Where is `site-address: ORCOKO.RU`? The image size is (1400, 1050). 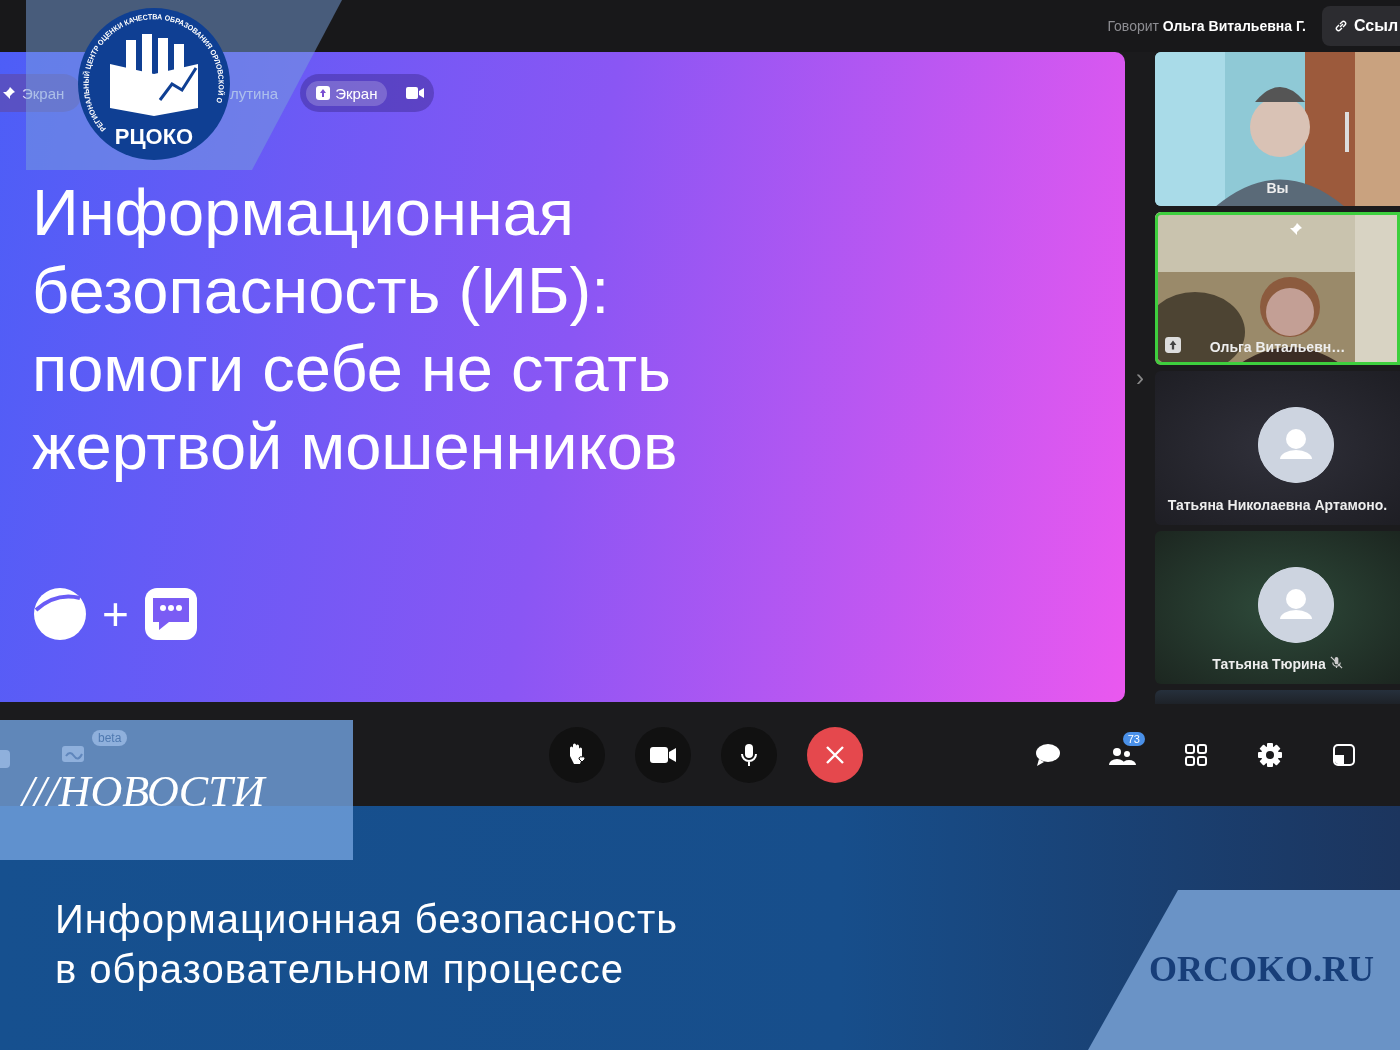
site-address: ORCOKO.RU is located at coordinates (1261, 969).